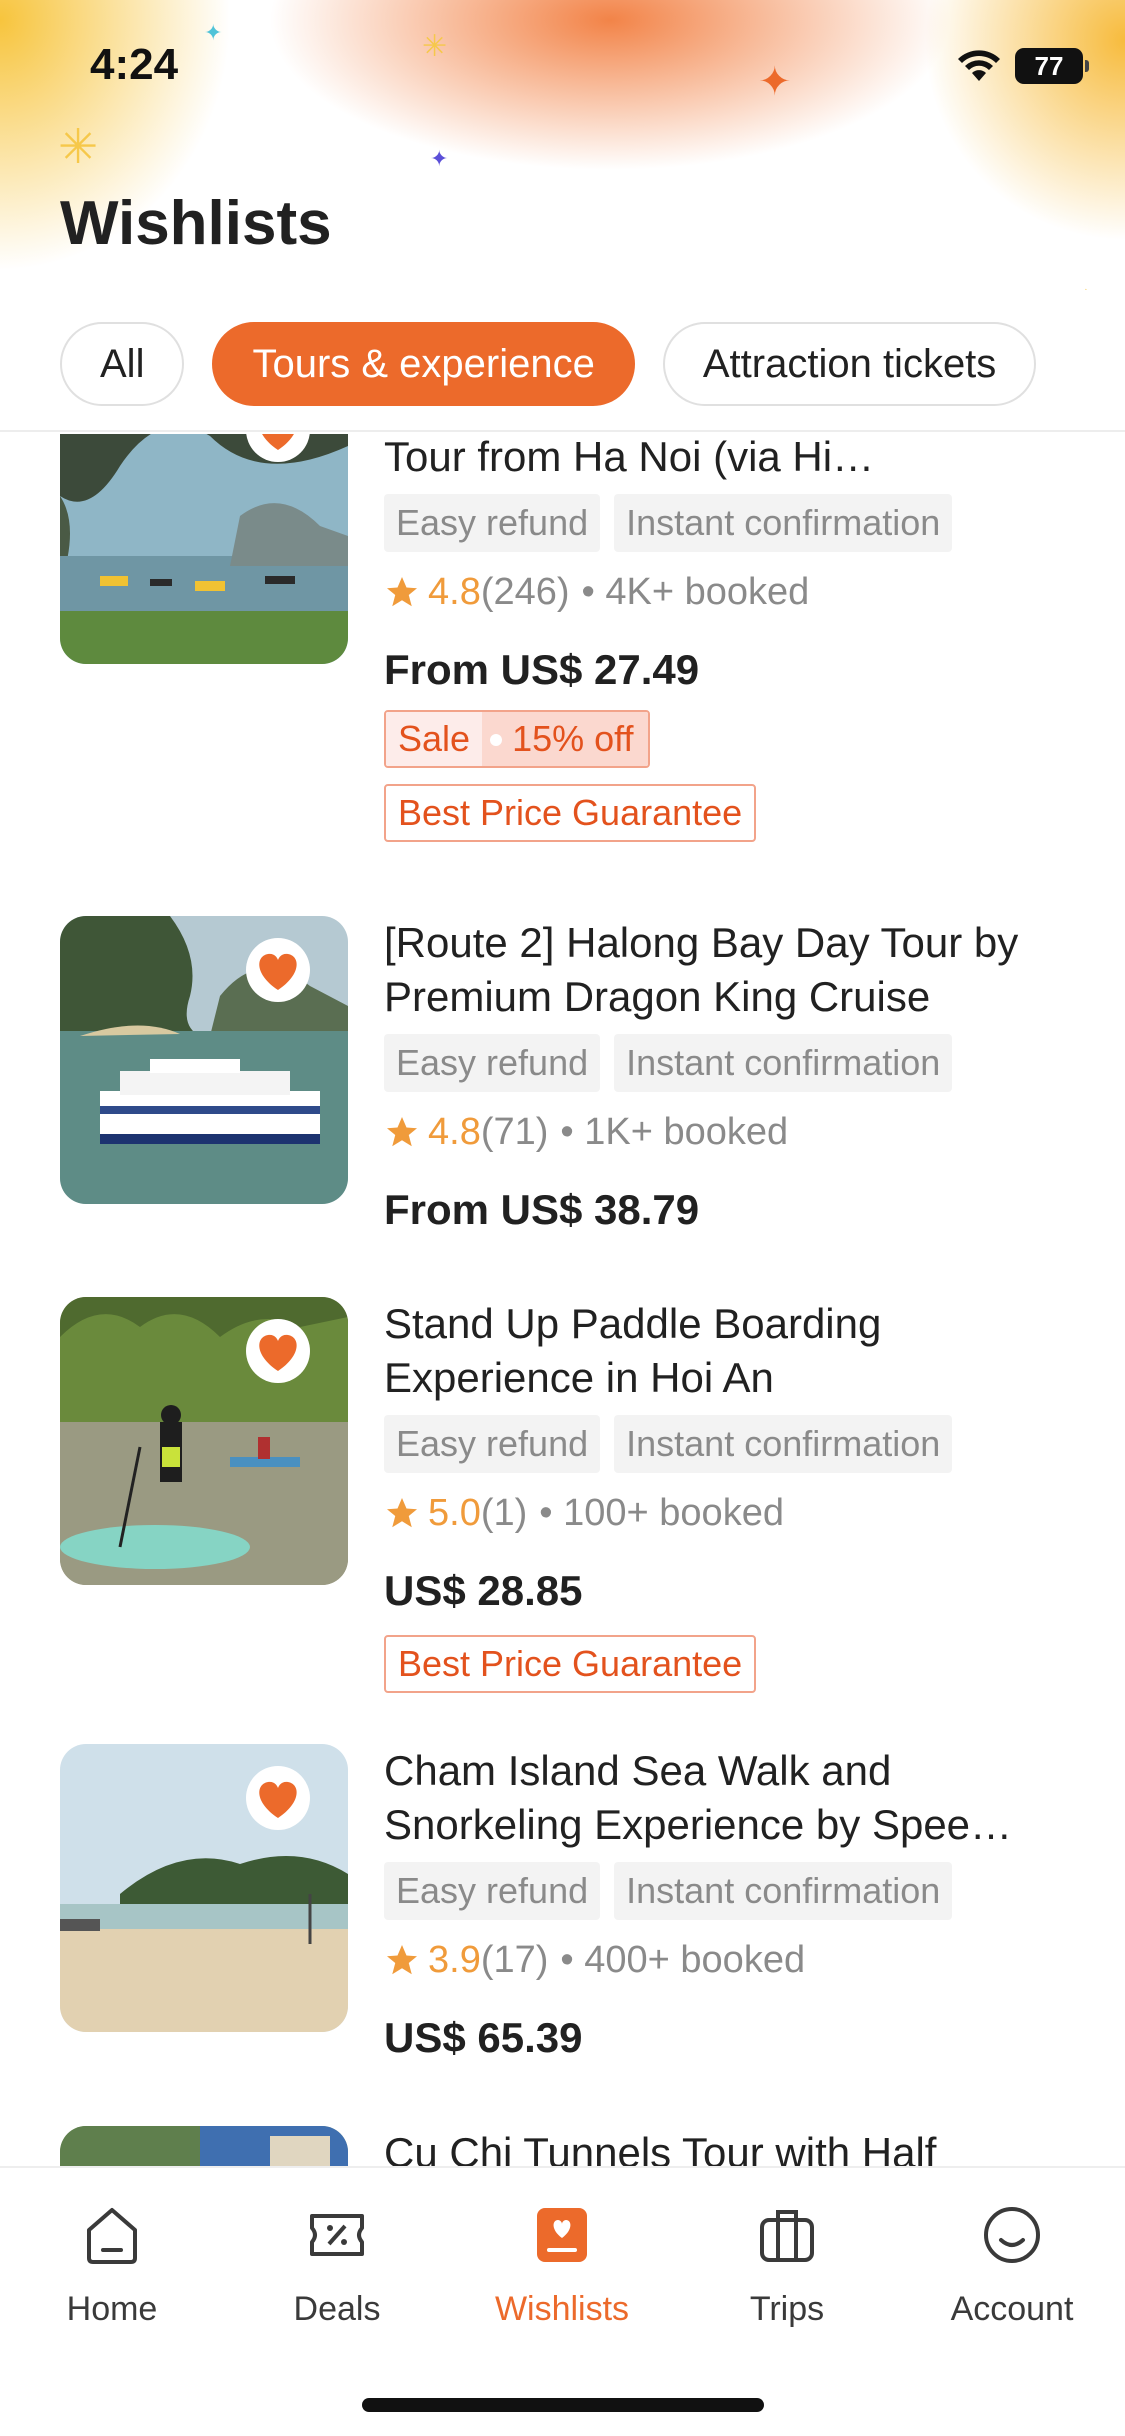 This screenshot has height=2436, width=1125. I want to click on rating-row: 4.8 (71) • 1K+ booked, so click(729, 1132).